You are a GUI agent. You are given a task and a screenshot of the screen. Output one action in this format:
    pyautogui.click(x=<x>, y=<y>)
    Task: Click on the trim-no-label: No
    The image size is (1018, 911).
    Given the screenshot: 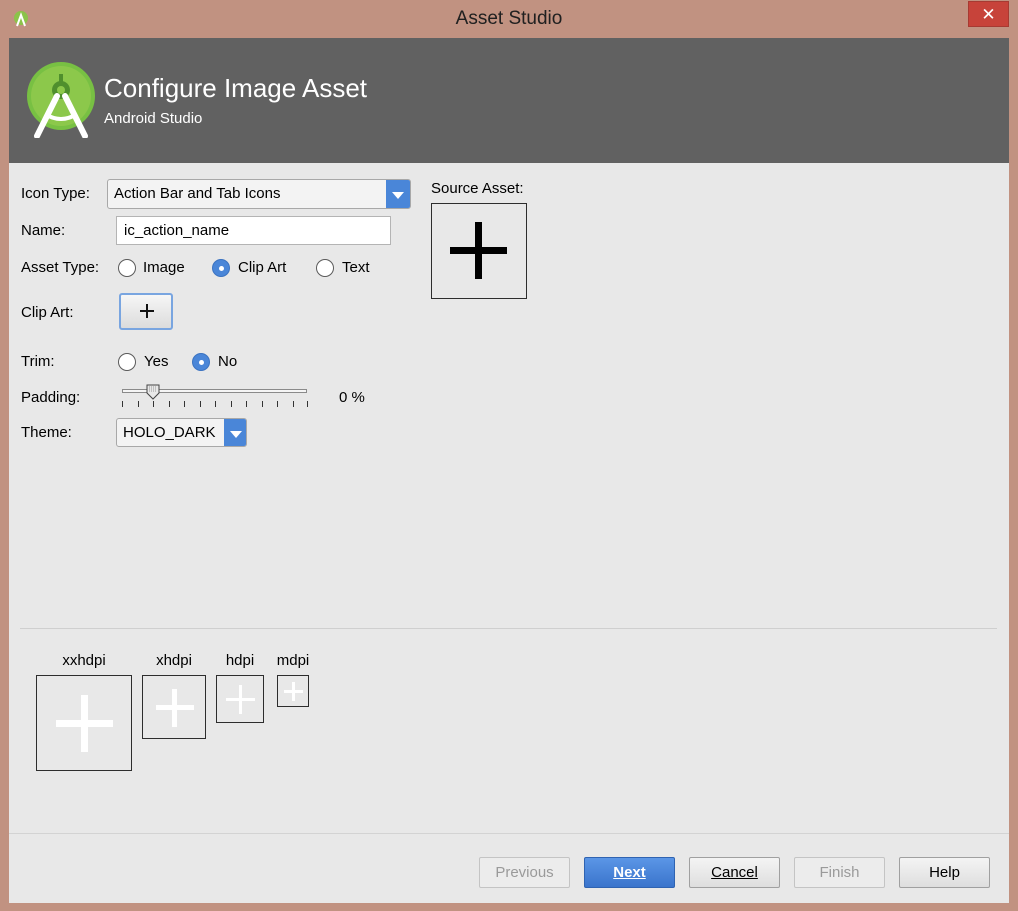 What is the action you would take?
    pyautogui.click(x=227, y=361)
    